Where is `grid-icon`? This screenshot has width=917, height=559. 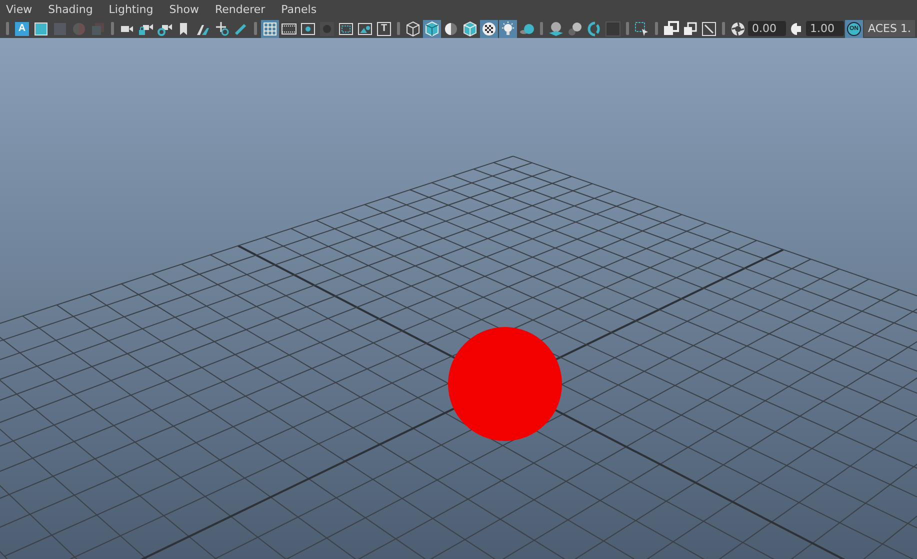 grid-icon is located at coordinates (270, 29).